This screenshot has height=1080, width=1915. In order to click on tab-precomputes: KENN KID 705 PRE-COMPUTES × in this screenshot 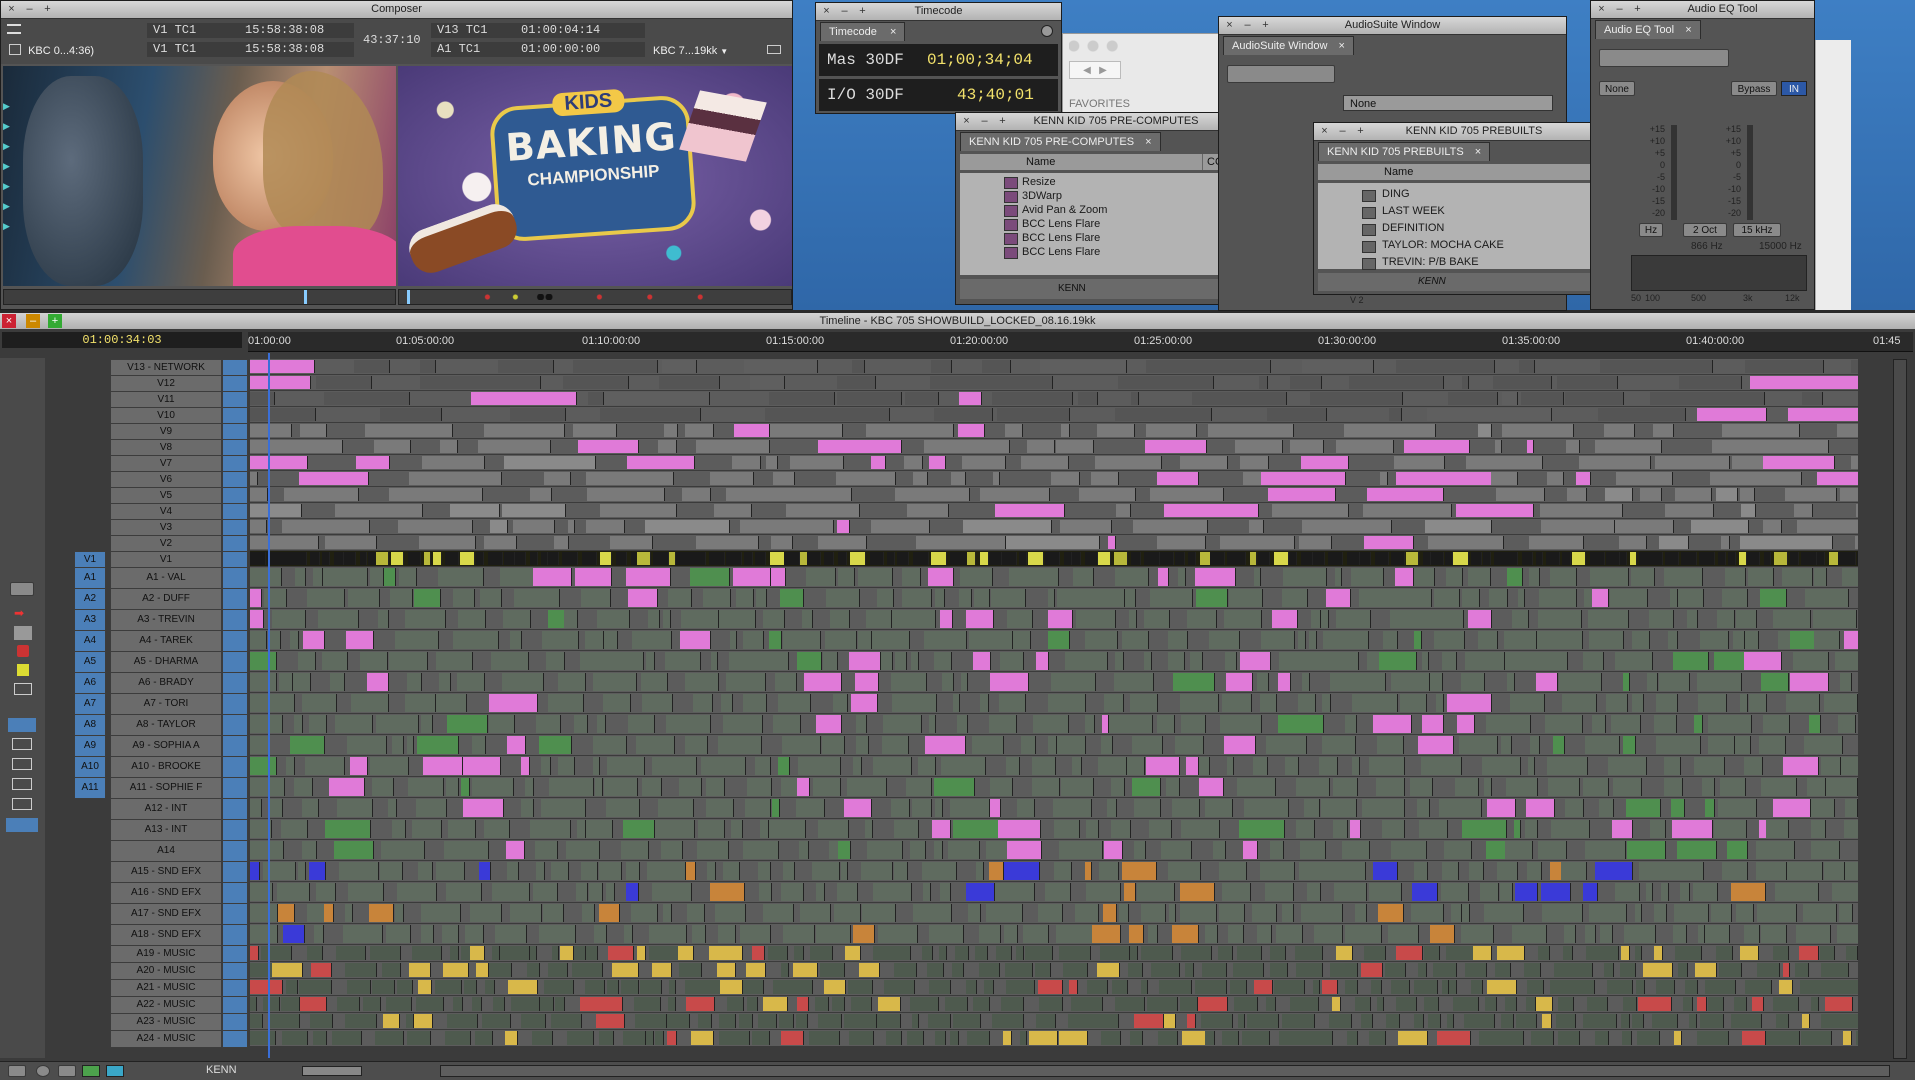, I will do `click(1060, 141)`.